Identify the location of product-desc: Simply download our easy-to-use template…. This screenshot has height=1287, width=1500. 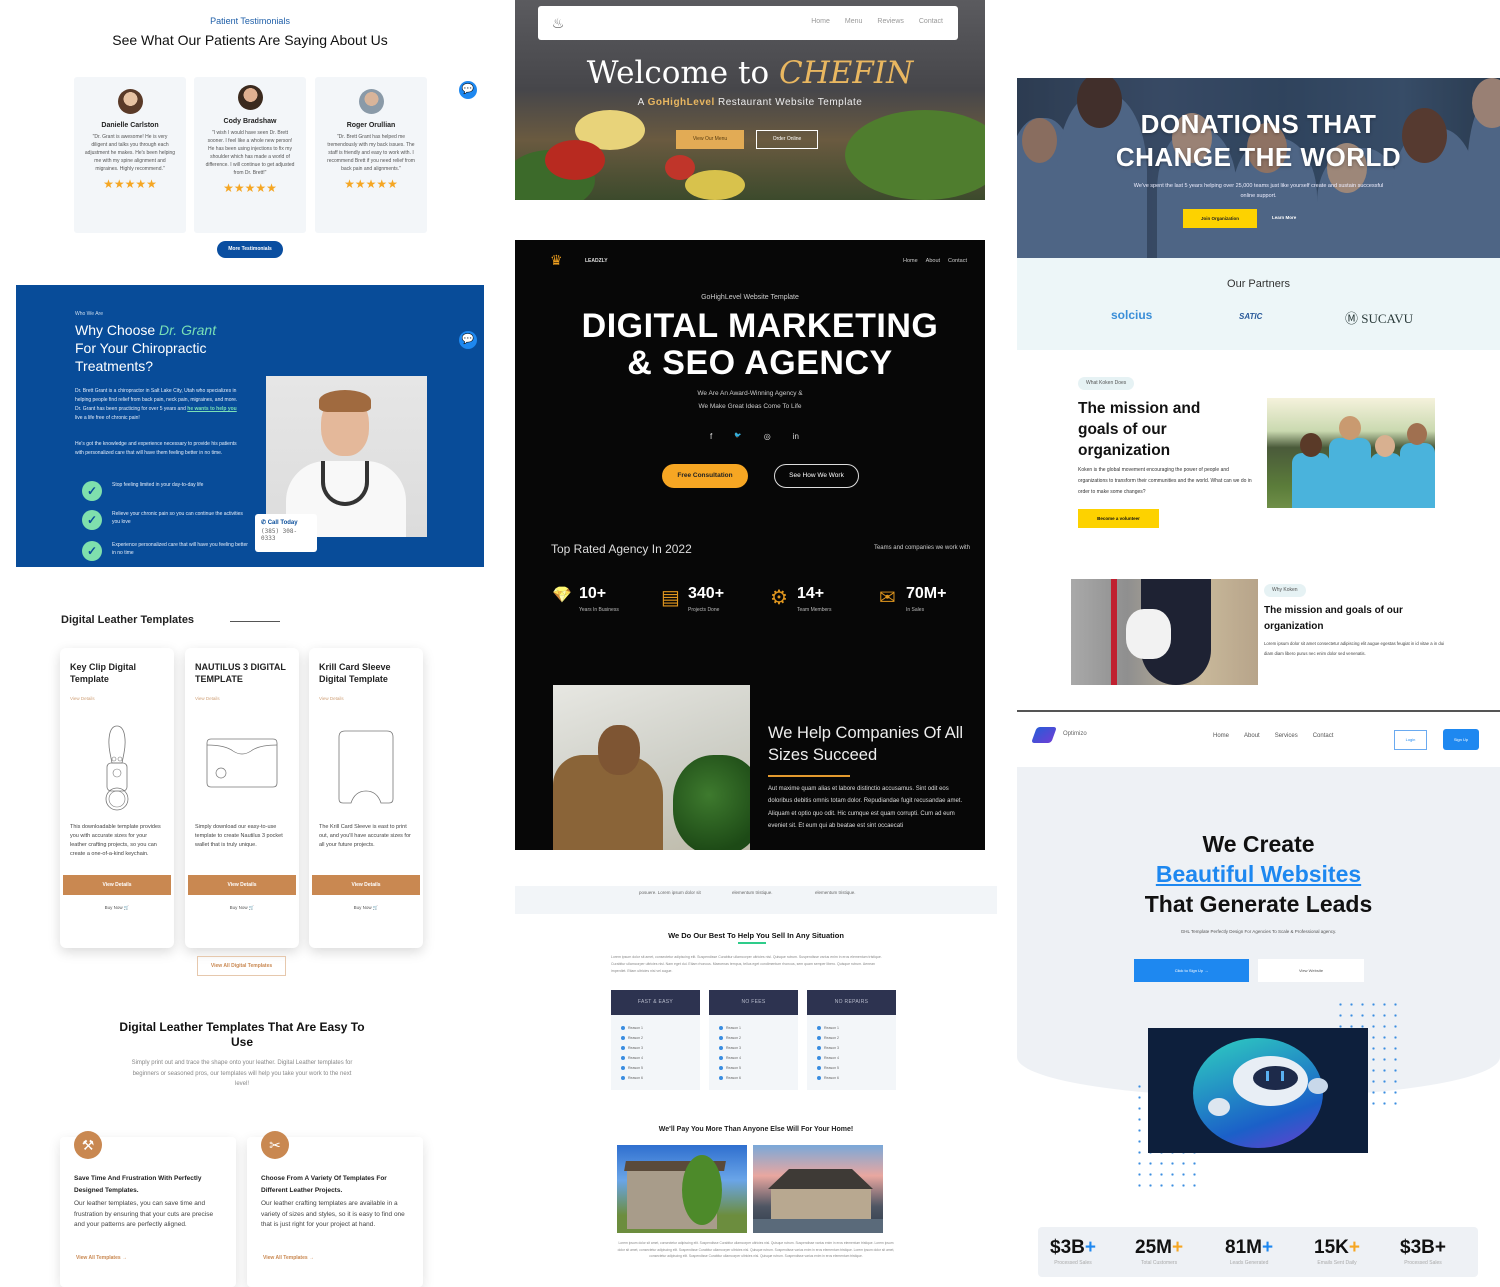
(239, 836).